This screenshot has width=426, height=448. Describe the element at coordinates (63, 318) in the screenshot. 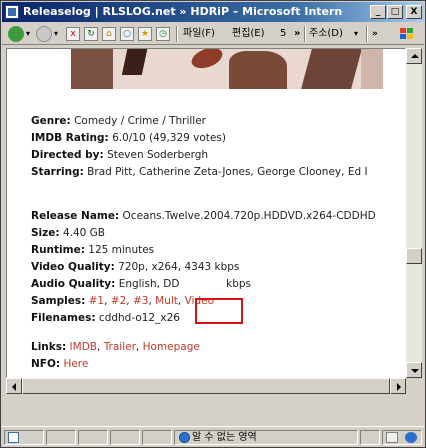

I see `filenames-label: Filenames:` at that location.